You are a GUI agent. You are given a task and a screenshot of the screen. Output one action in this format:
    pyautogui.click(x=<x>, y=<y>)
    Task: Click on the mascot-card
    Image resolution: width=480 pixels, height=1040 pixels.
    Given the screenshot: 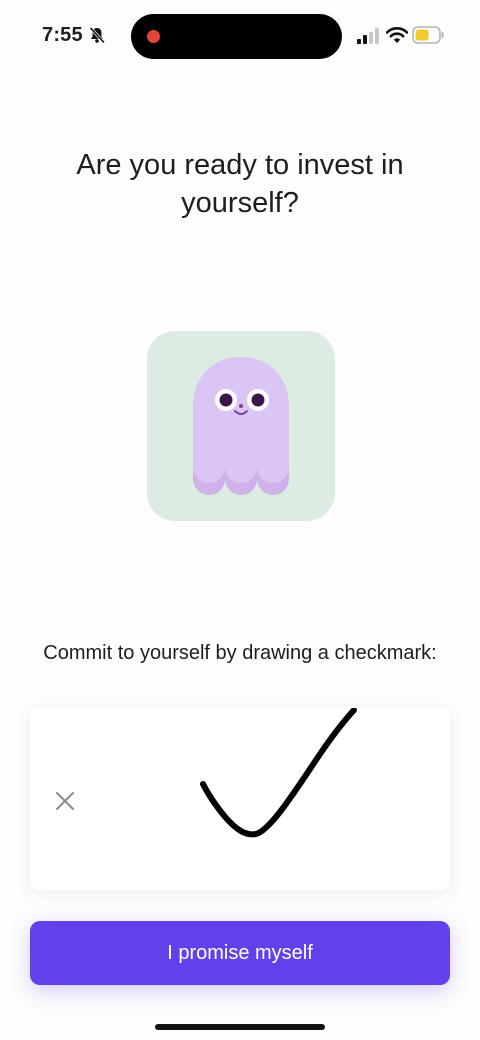 What is the action you would take?
    pyautogui.click(x=241, y=426)
    